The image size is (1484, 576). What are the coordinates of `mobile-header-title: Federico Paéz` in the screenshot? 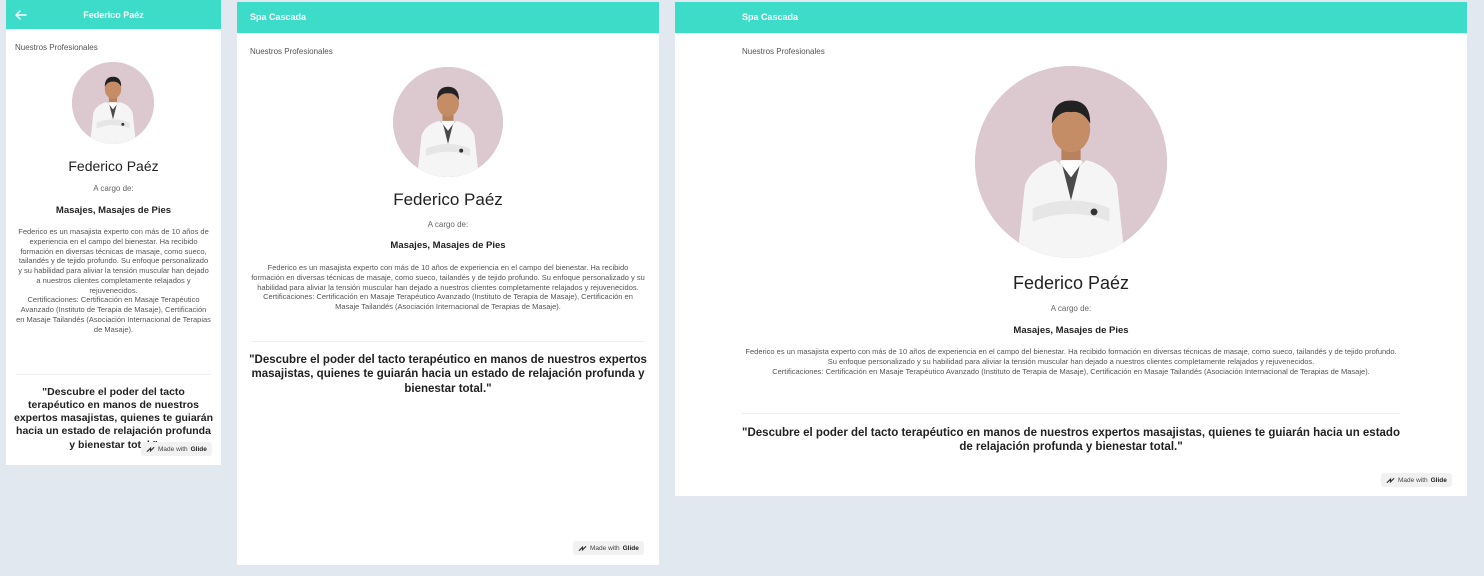 It's located at (113, 15).